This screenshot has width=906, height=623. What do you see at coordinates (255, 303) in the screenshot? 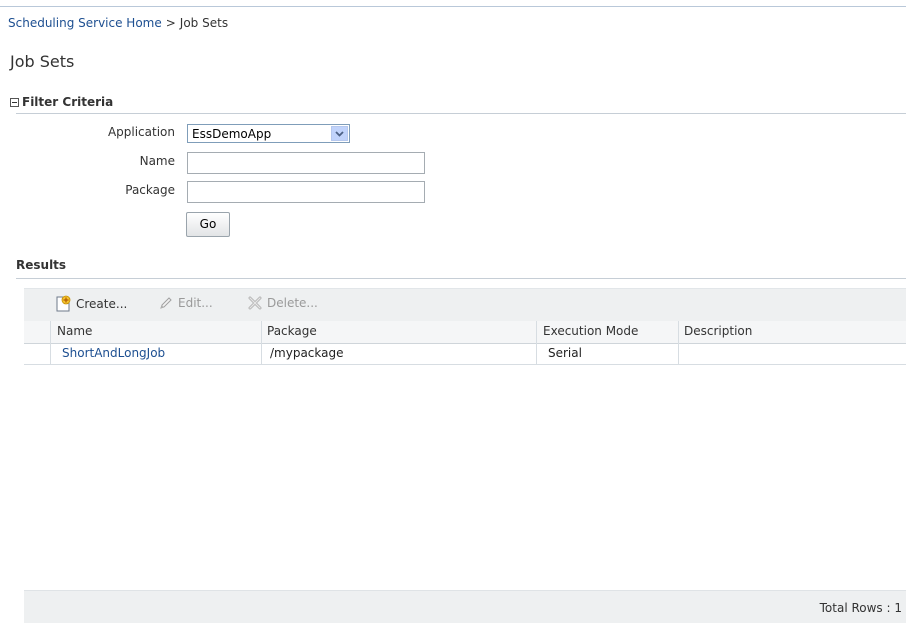
I see `delete-x-icon` at bounding box center [255, 303].